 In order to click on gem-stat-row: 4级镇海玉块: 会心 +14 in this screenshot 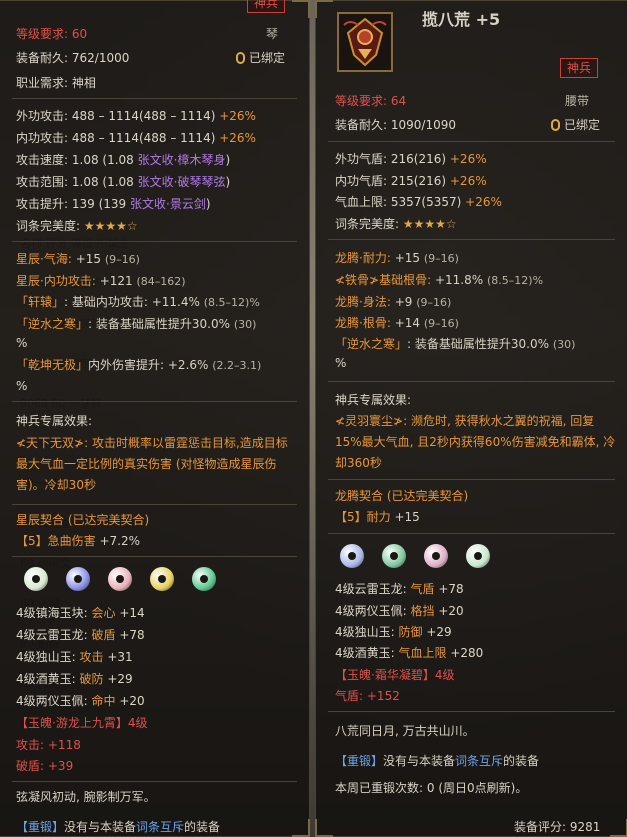, I will do `click(80, 613)`.